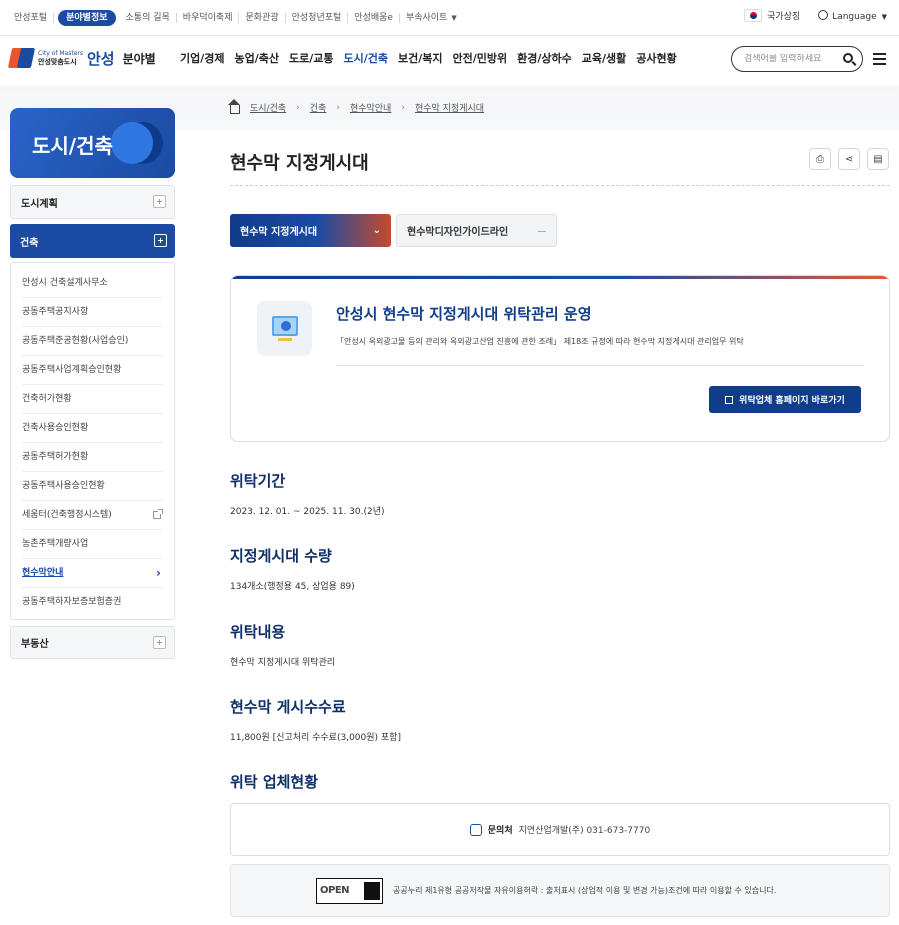  Describe the element at coordinates (310, 230) in the screenshot. I see `tab-banner-board: 현수막 지정게시대 ⌄` at that location.